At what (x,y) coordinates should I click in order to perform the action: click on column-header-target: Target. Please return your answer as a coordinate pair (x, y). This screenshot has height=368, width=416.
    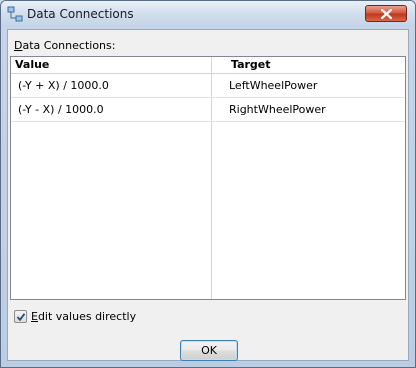
    Looking at the image, I should click on (251, 64).